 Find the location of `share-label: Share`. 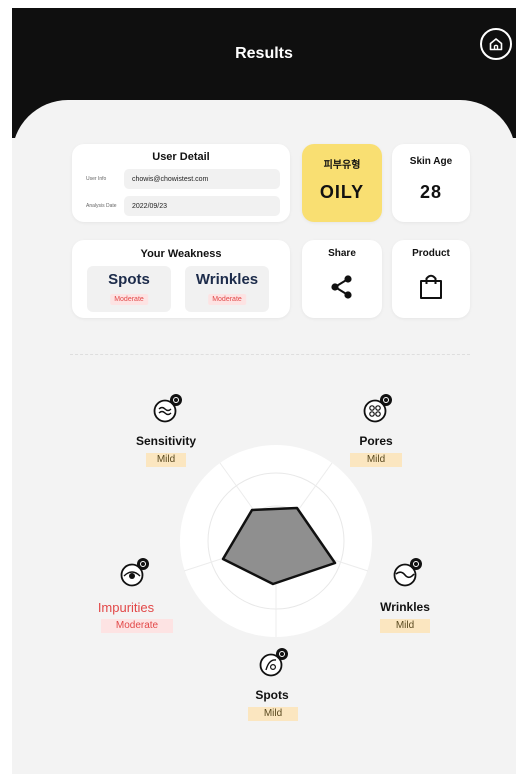

share-label: Share is located at coordinates (342, 253).